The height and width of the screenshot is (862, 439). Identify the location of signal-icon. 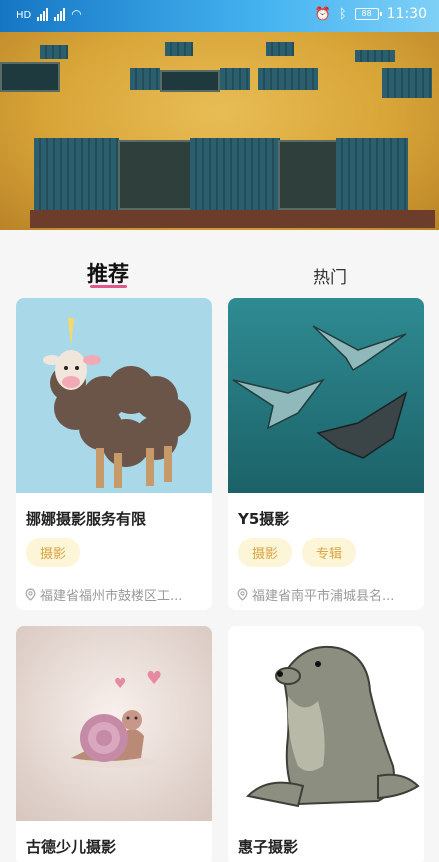
(43, 14).